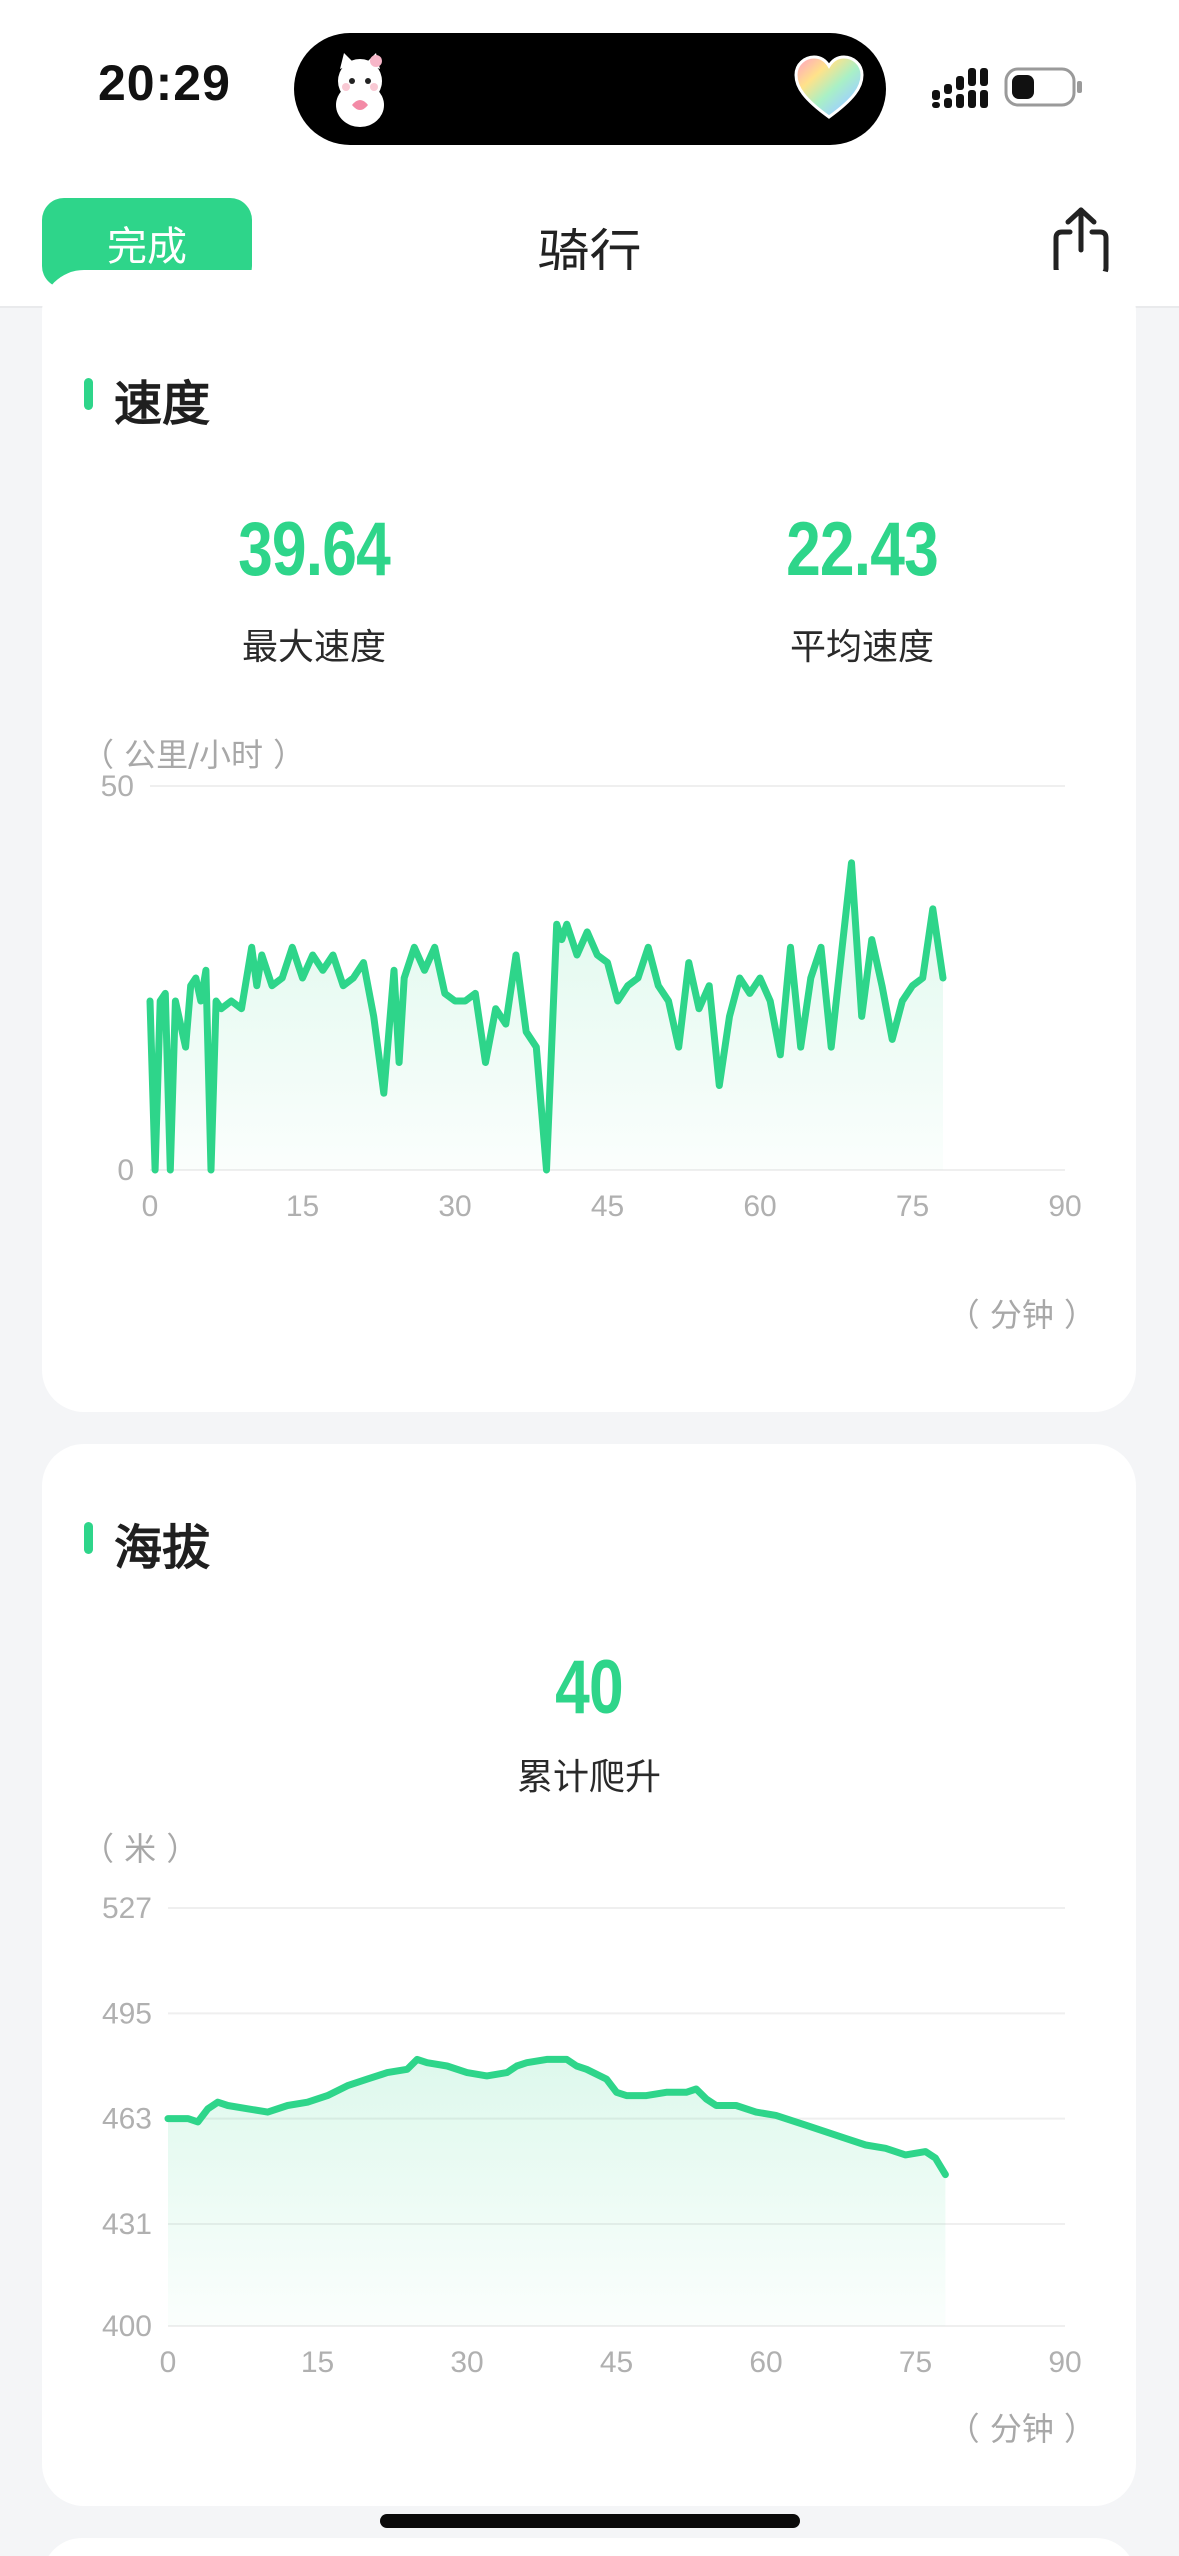 The height and width of the screenshot is (2556, 1179). Describe the element at coordinates (557, 2192) in the screenshot. I see `area-fill` at that location.